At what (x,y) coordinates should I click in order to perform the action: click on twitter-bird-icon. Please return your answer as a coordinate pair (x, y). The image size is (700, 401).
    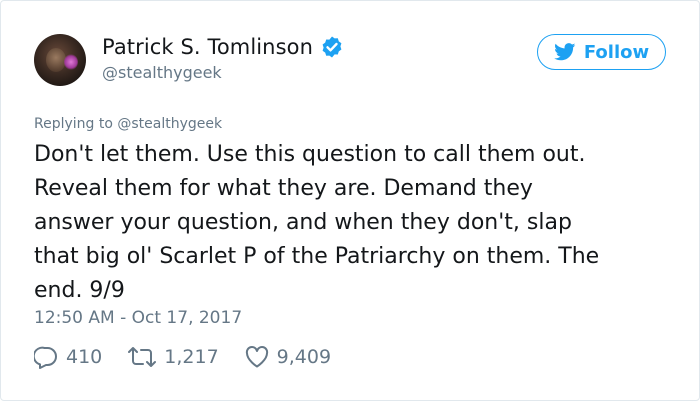
    Looking at the image, I should click on (564, 52).